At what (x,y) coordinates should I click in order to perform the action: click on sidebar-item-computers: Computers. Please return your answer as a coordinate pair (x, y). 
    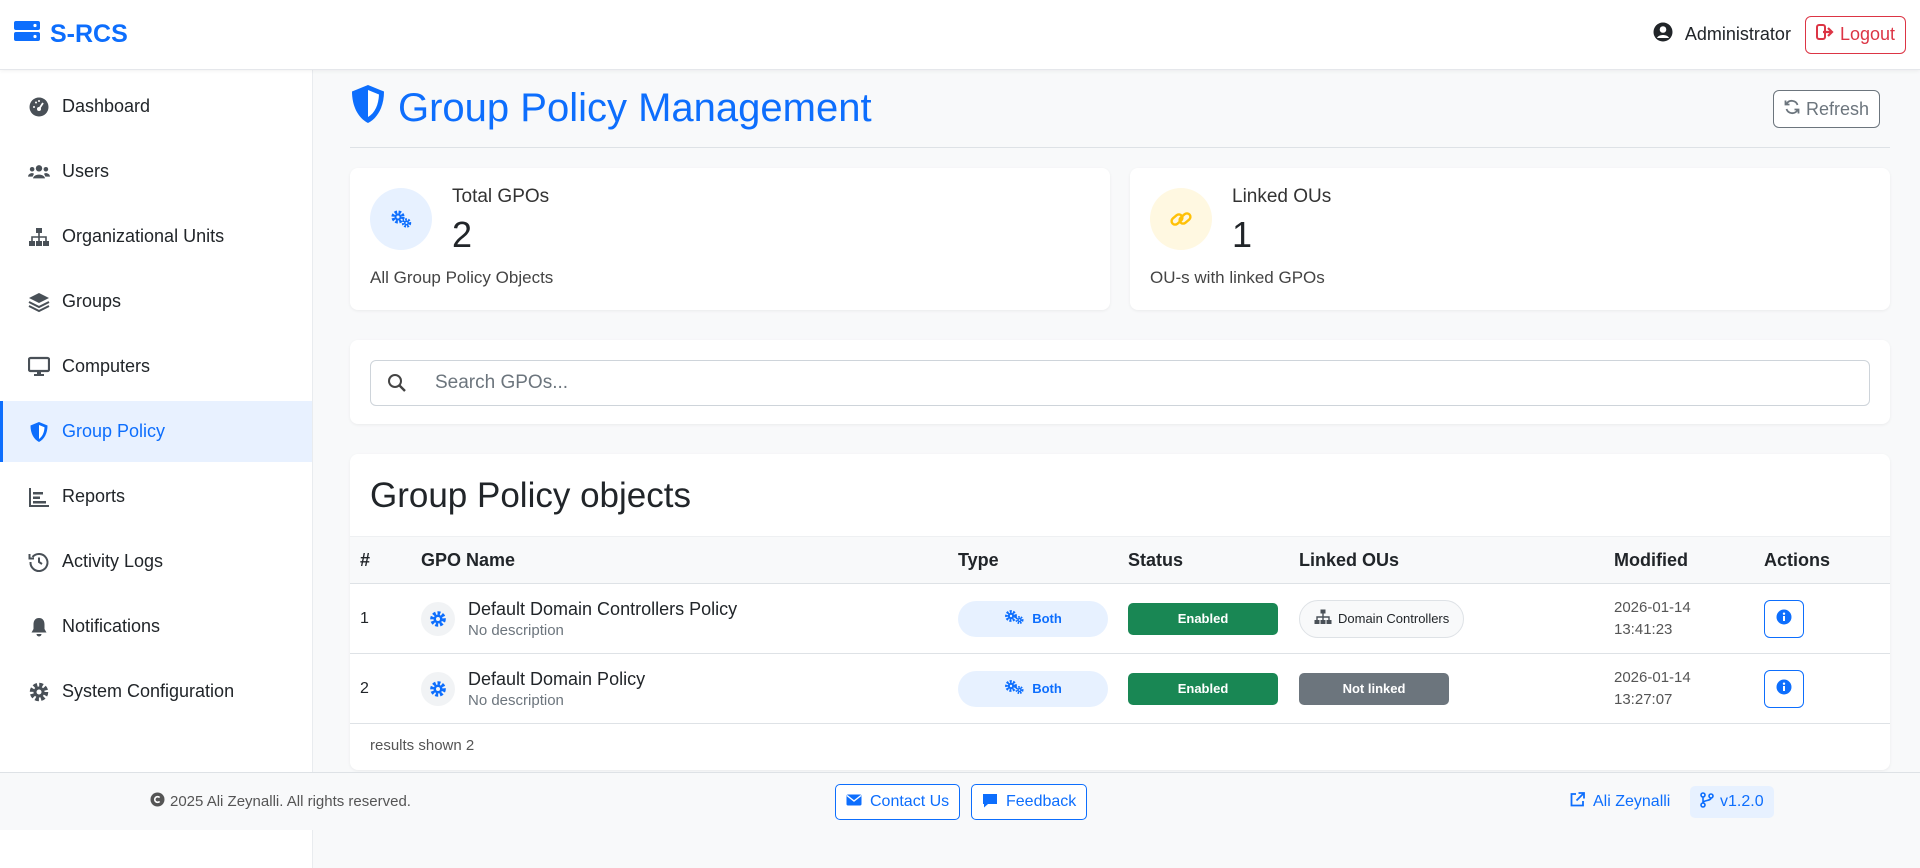
    Looking at the image, I should click on (156, 366).